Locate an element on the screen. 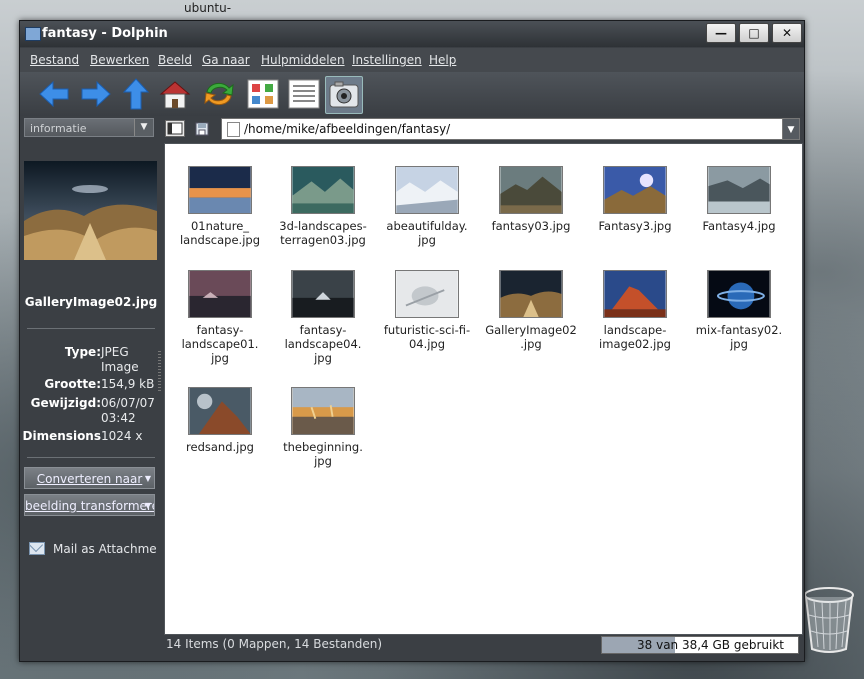 The image size is (864, 679). meta-value: 1024 x is located at coordinates (122, 436).